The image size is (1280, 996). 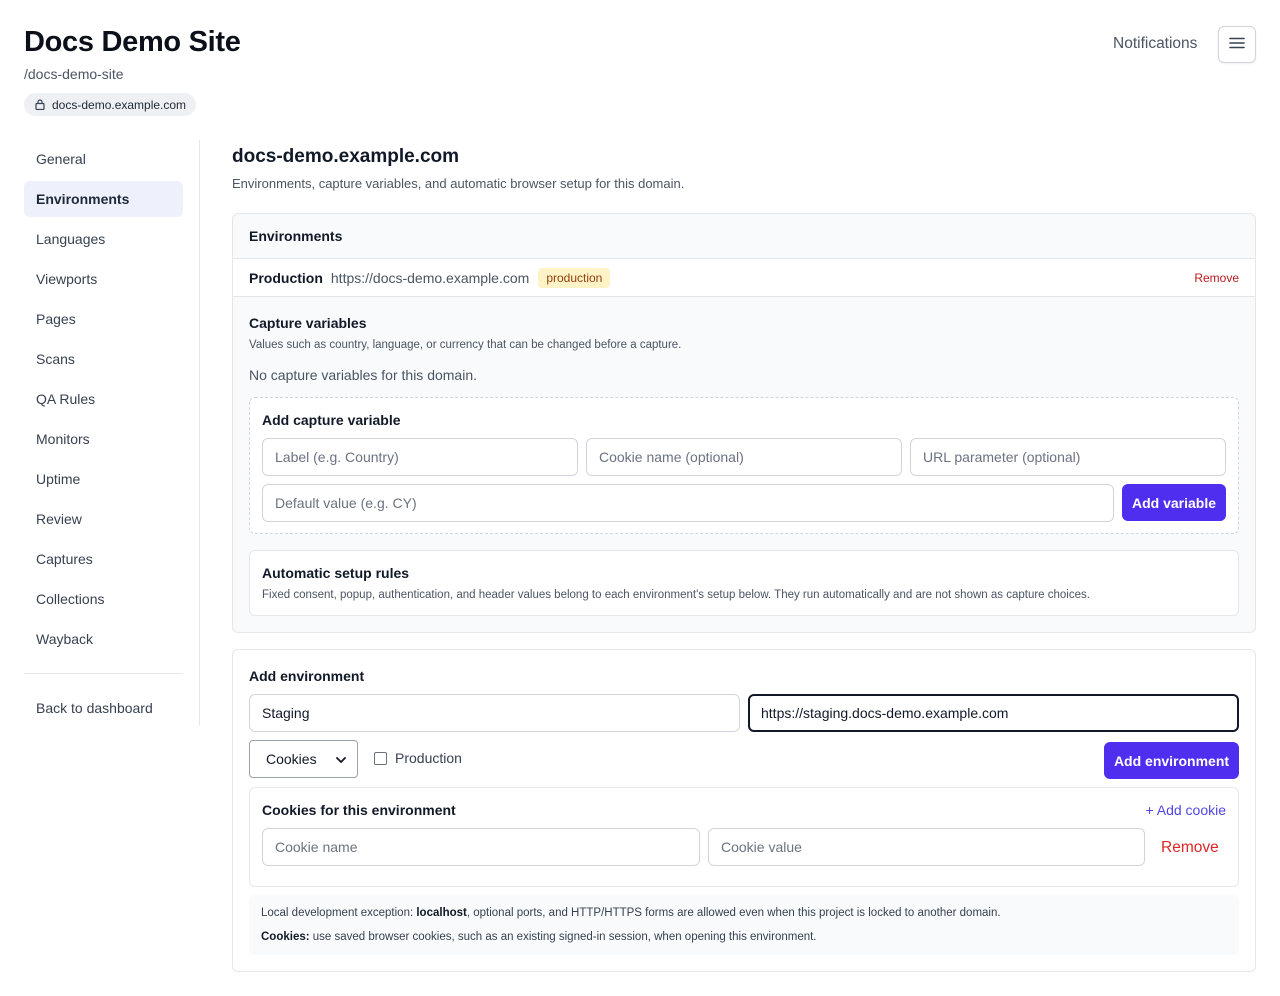 What do you see at coordinates (103, 319) in the screenshot?
I see `sidebar-item-pages: Pages` at bounding box center [103, 319].